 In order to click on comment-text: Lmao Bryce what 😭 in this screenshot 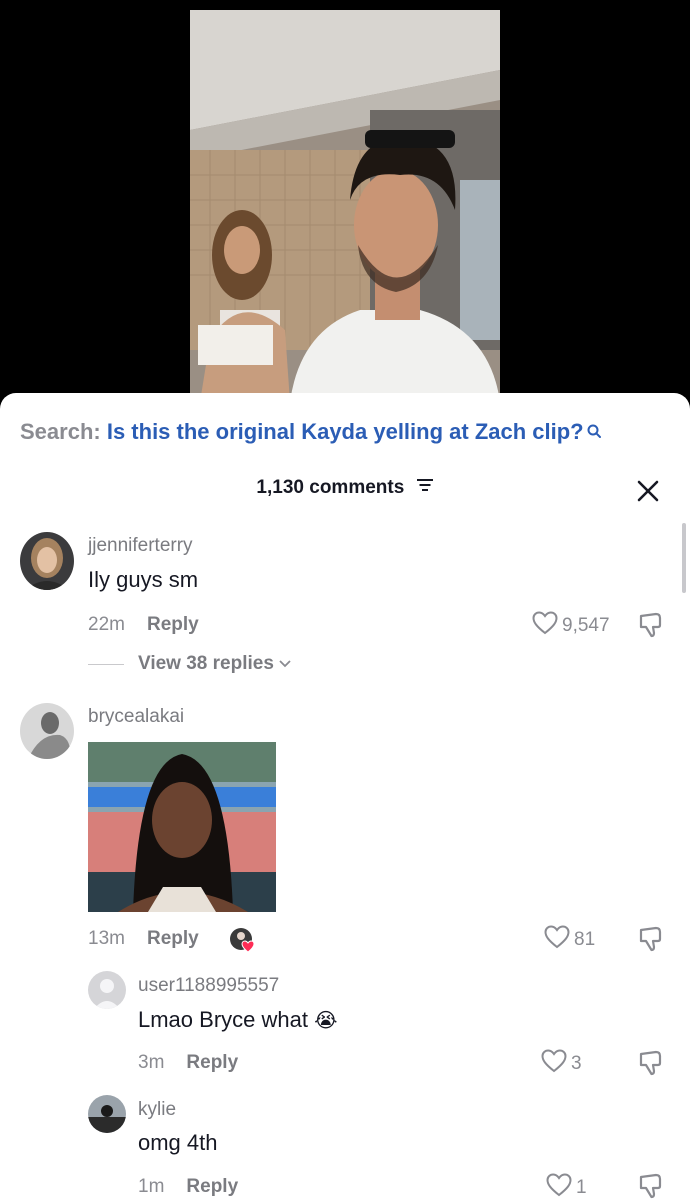, I will do `click(237, 1020)`.